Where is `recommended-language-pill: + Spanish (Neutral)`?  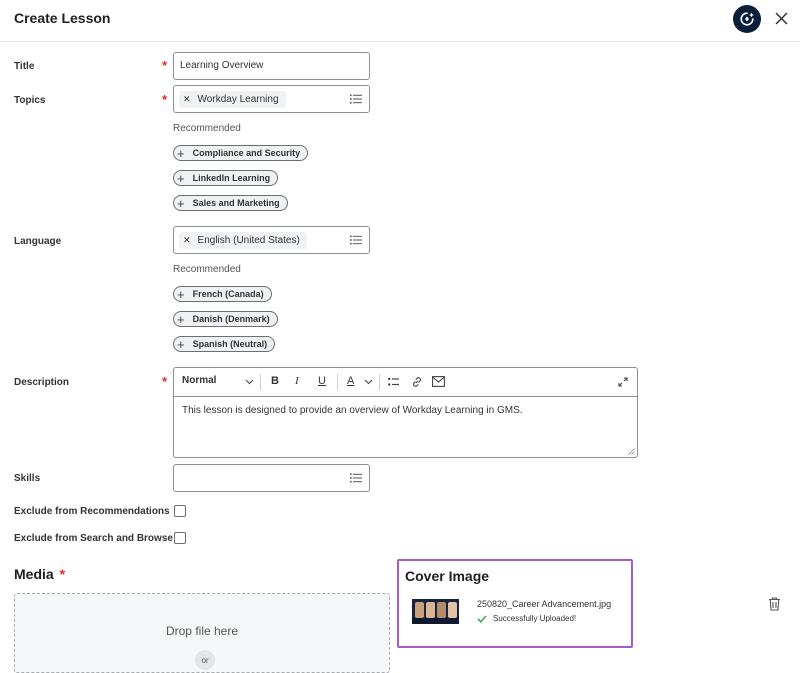
recommended-language-pill: + Spanish (Neutral) is located at coordinates (224, 344).